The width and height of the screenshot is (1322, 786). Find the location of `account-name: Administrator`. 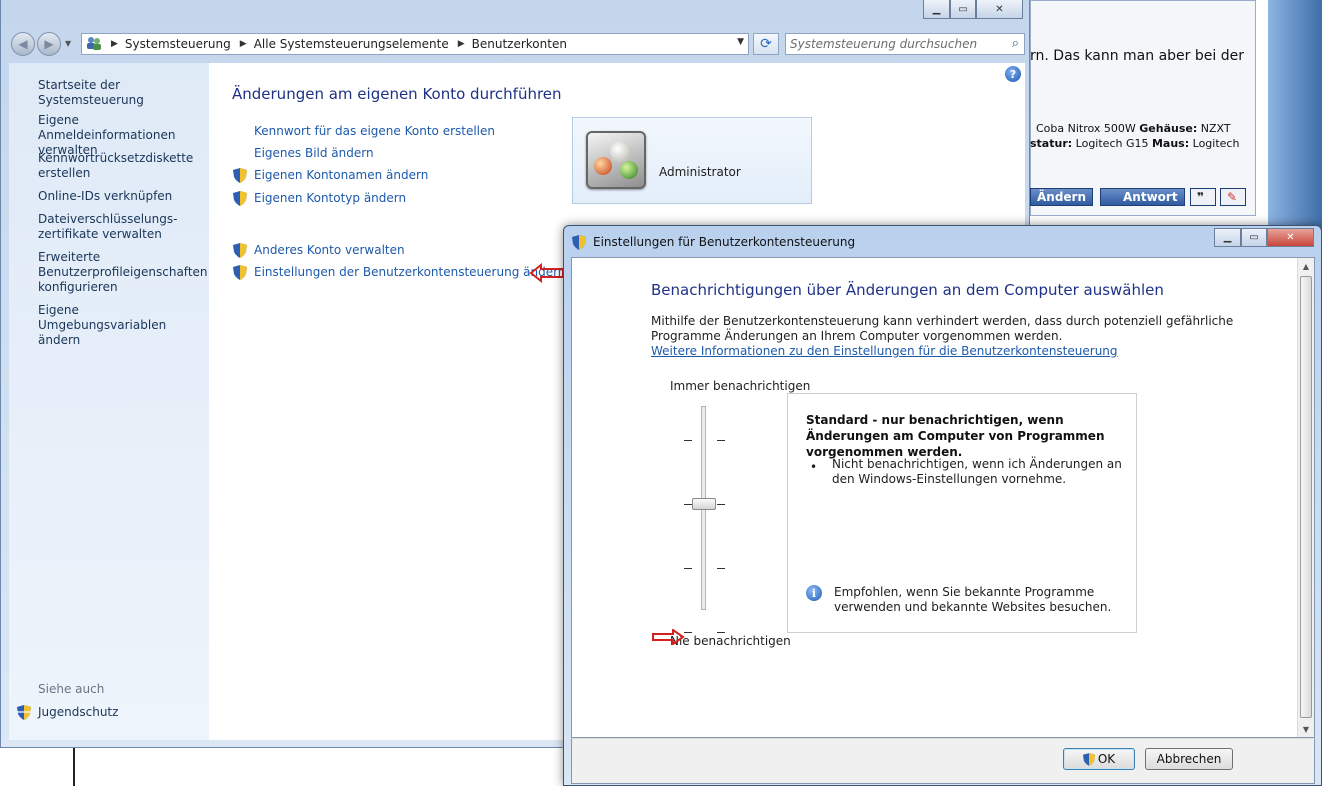

account-name: Administrator is located at coordinates (700, 172).